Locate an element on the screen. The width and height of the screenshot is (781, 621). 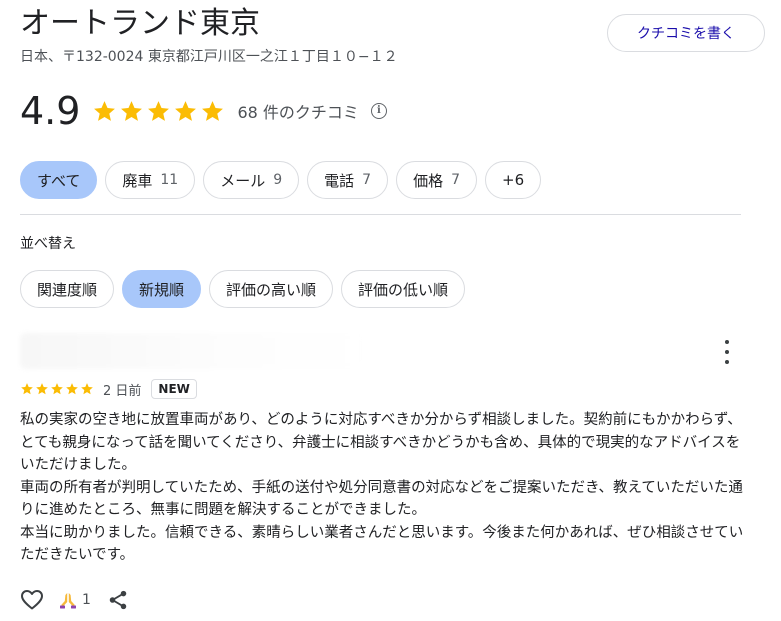
filter-chip: 価格 7 is located at coordinates (437, 180).